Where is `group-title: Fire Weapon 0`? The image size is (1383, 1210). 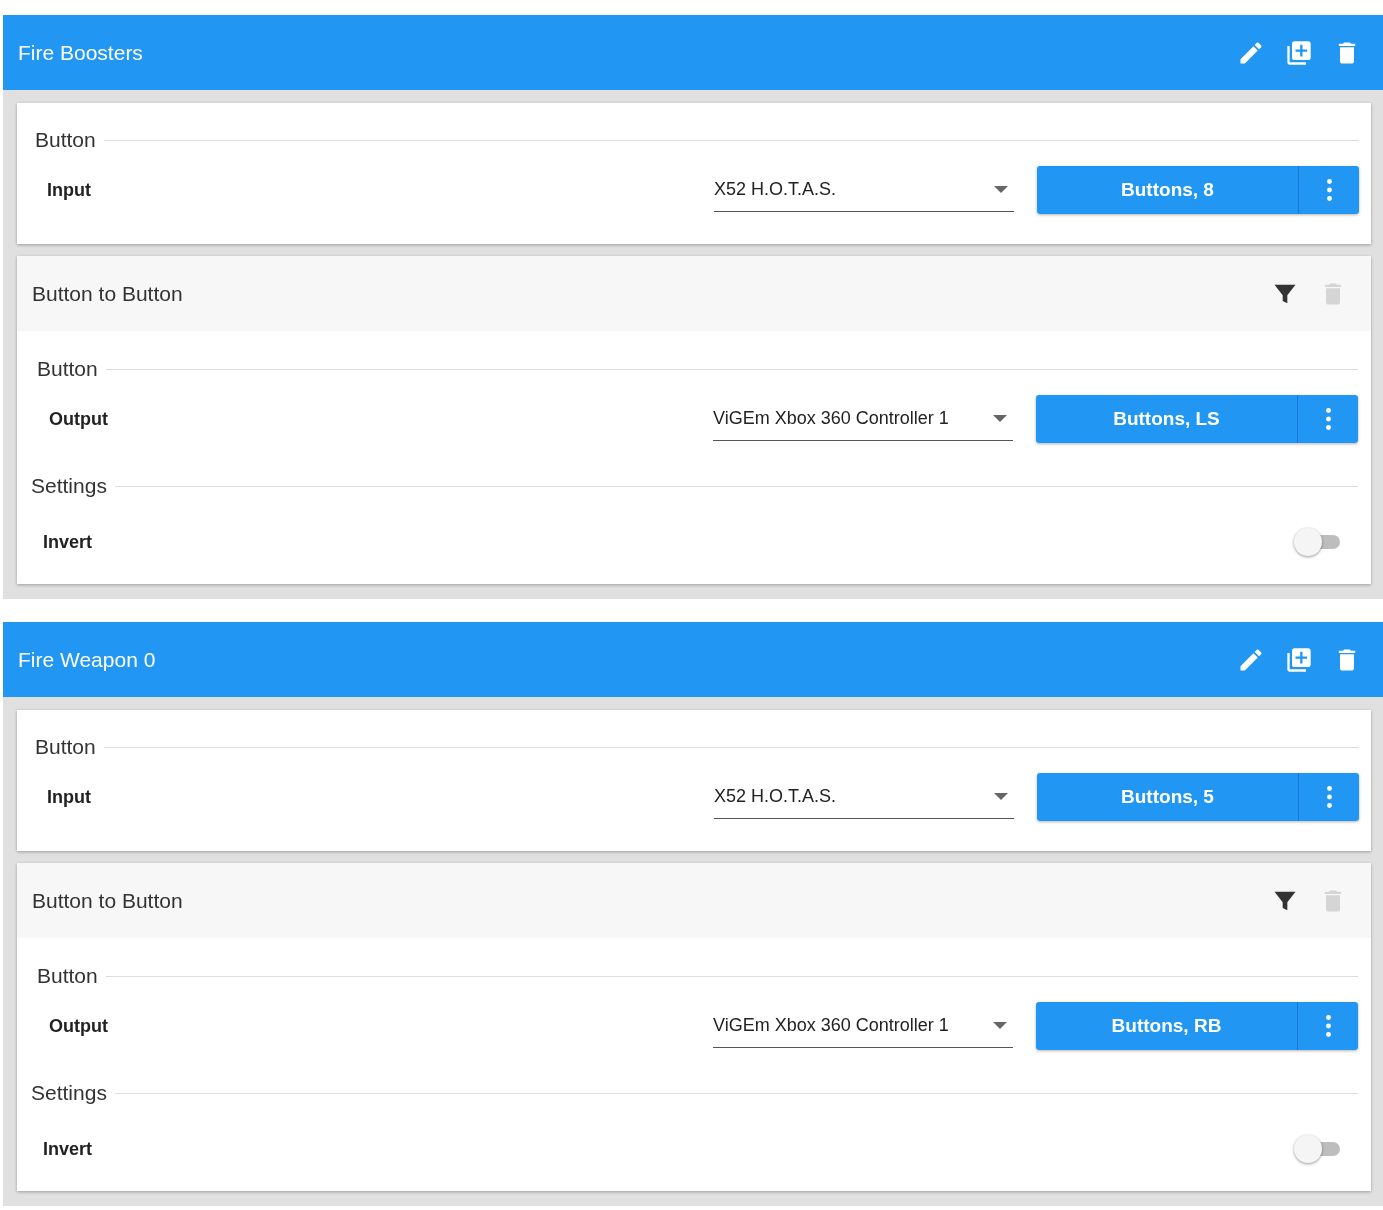
group-title: Fire Weapon 0 is located at coordinates (87, 659).